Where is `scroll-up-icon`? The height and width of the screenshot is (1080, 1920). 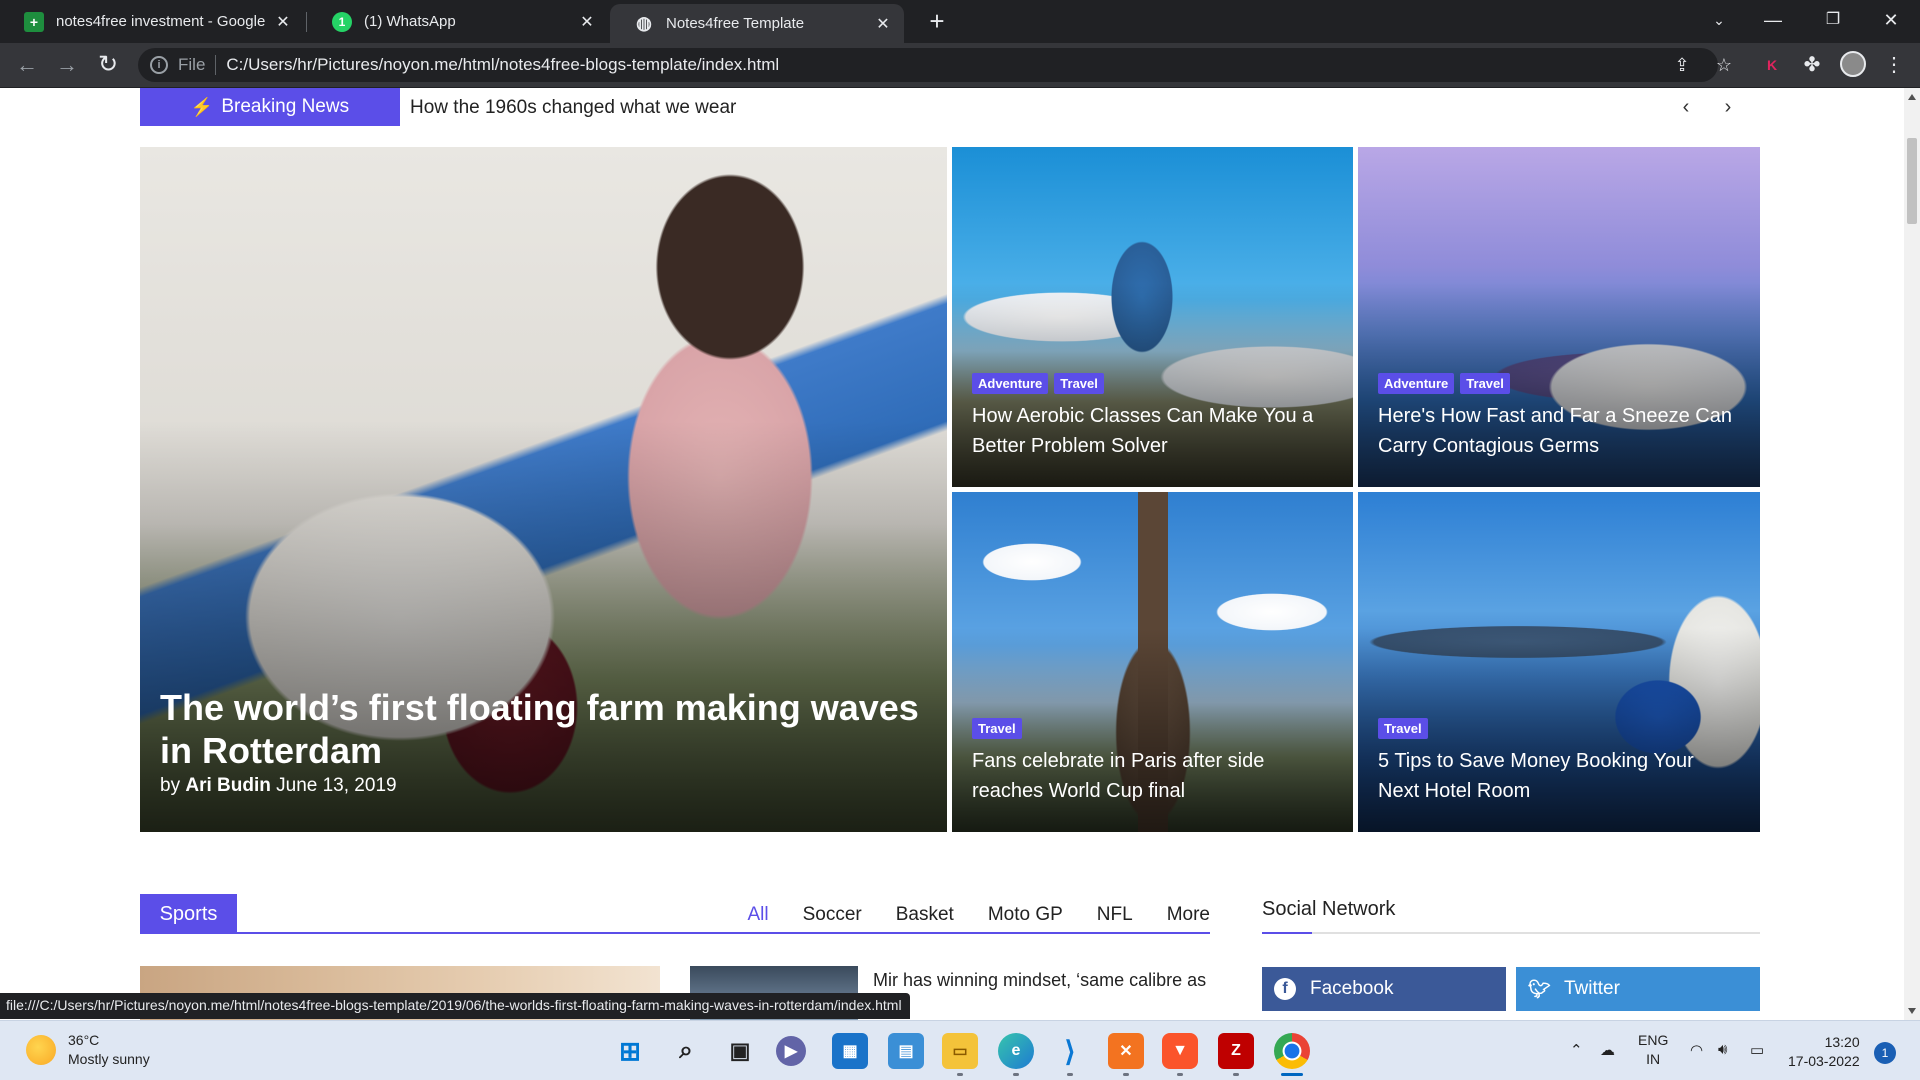
scroll-up-icon is located at coordinates (1912, 97).